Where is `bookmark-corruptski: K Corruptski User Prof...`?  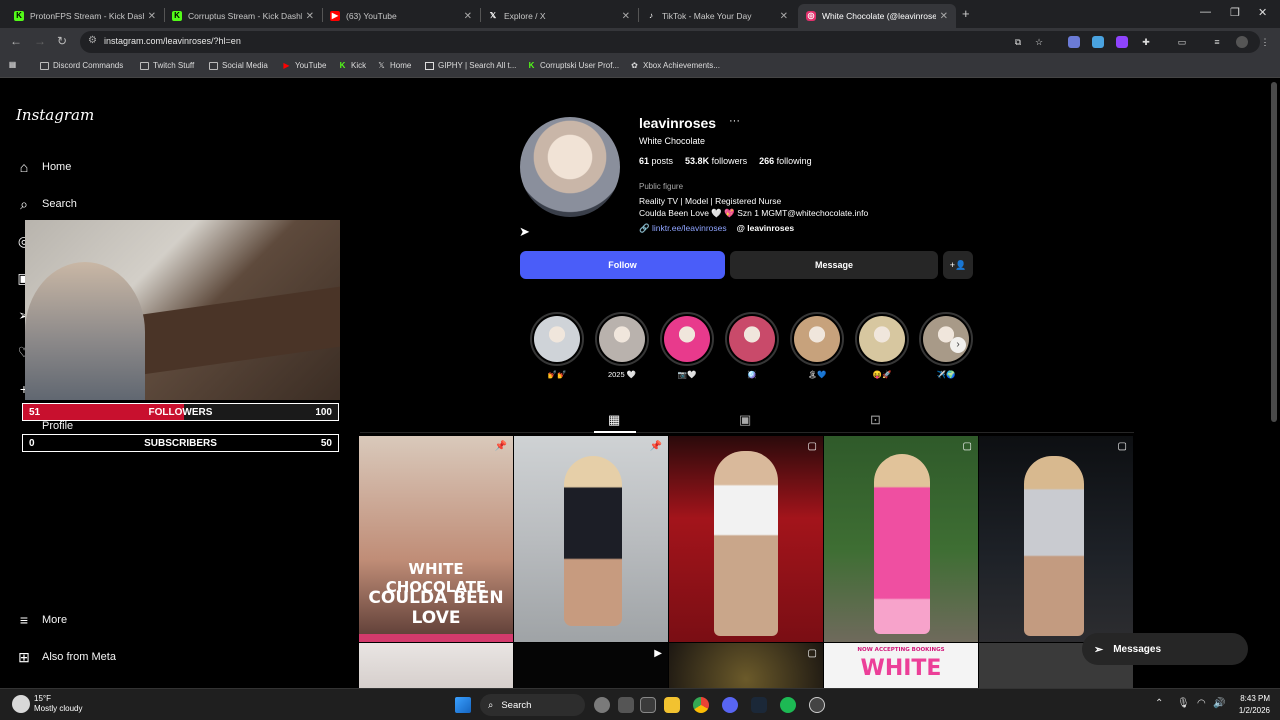 bookmark-corruptski: K Corruptski User Prof... is located at coordinates (573, 65).